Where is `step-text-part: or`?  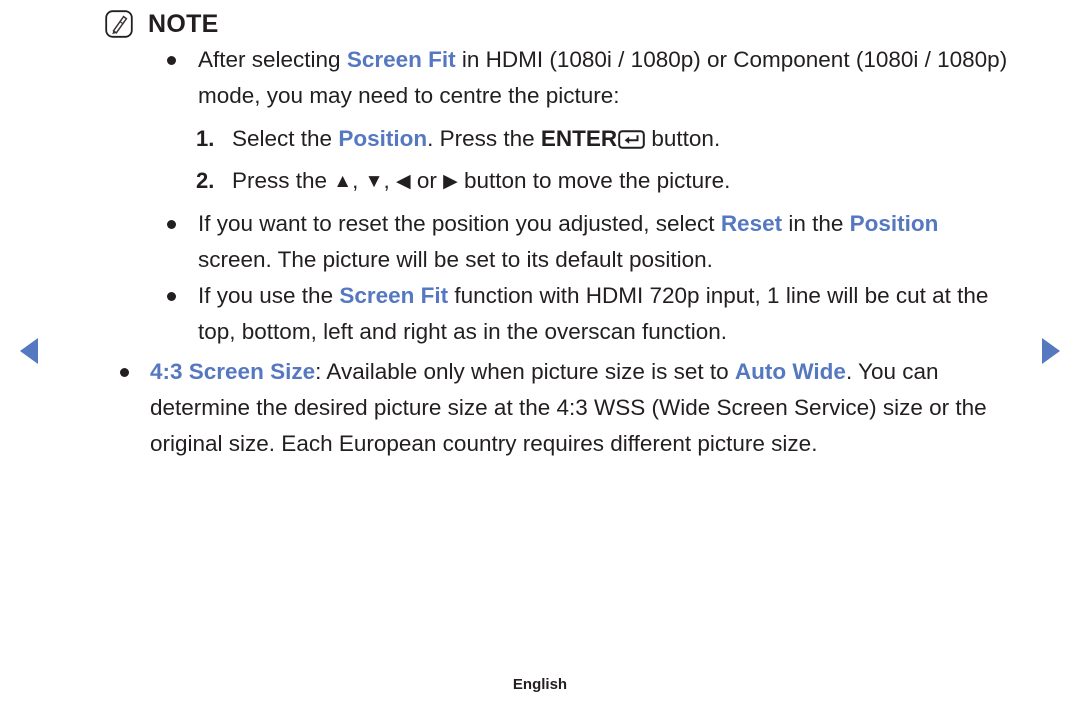 step-text-part: or is located at coordinates (427, 180).